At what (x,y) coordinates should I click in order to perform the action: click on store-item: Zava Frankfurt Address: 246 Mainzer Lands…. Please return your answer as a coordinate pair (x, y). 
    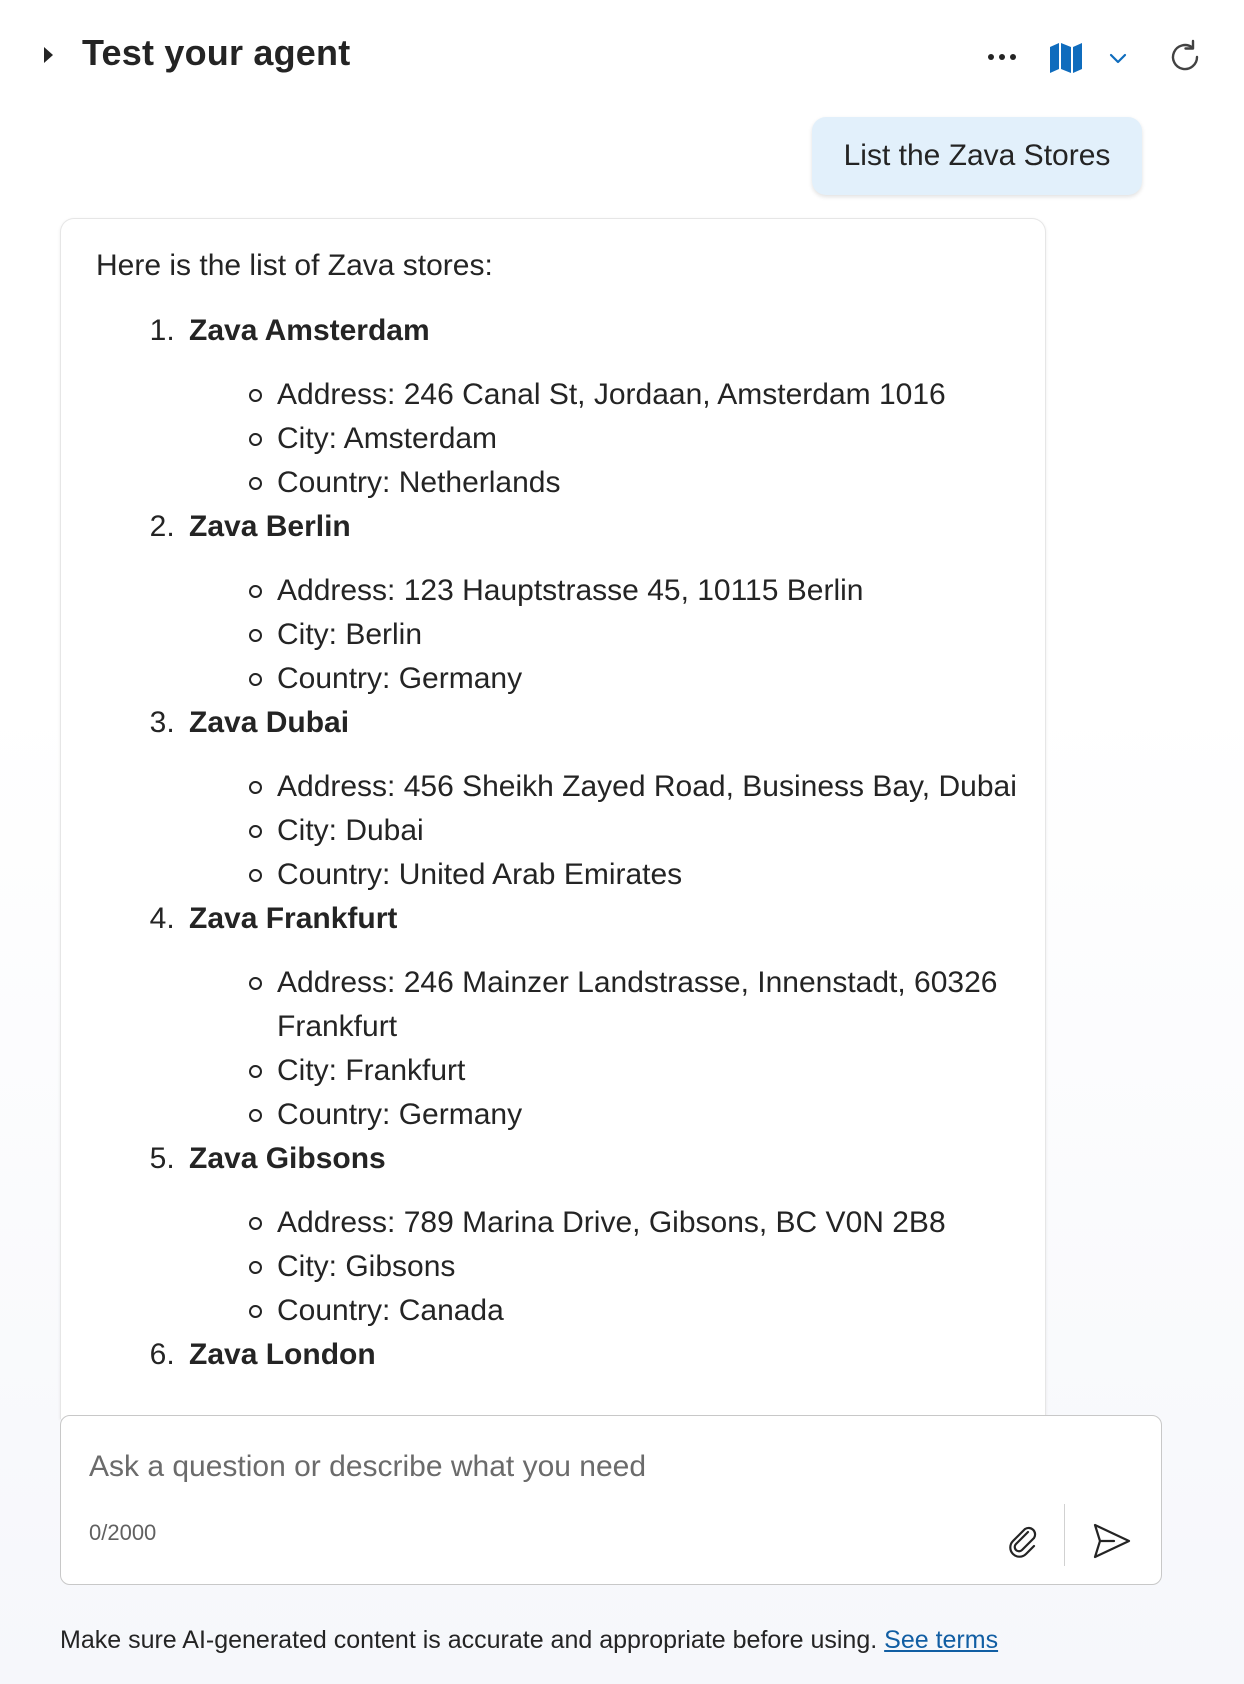
    Looking at the image, I should click on (613, 1017).